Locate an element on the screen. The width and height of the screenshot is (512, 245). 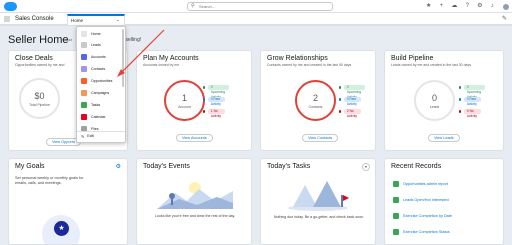
card-title: Grow Relationships is located at coordinates (297, 58).